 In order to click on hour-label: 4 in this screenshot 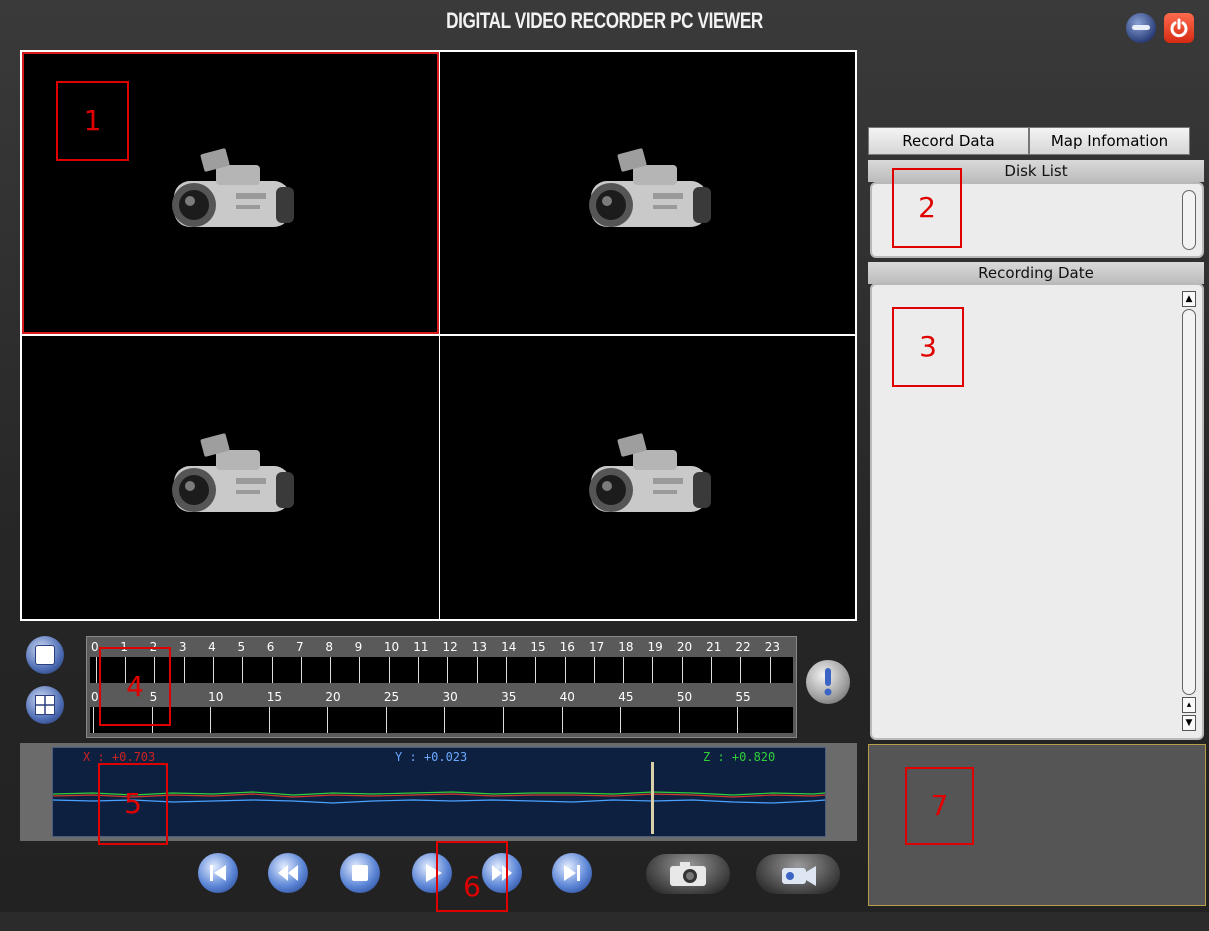, I will do `click(212, 647)`.